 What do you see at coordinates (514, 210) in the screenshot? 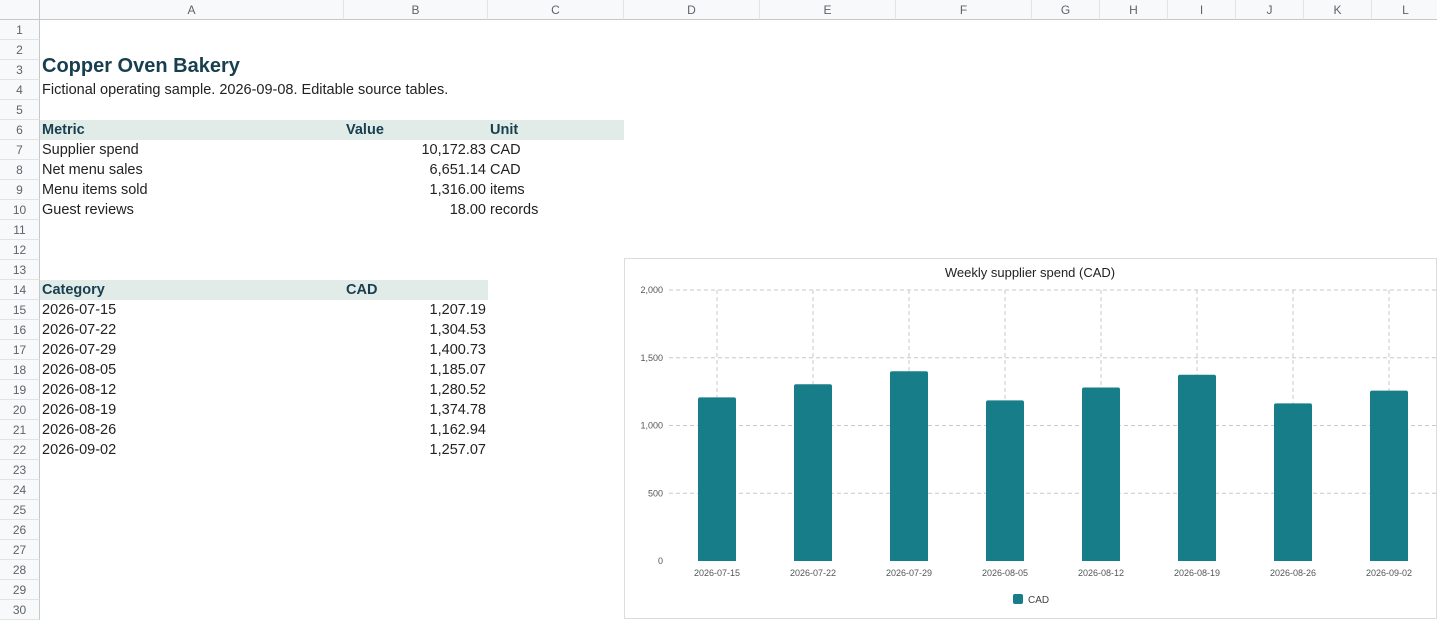
I see `summary-unit-cell: records` at bounding box center [514, 210].